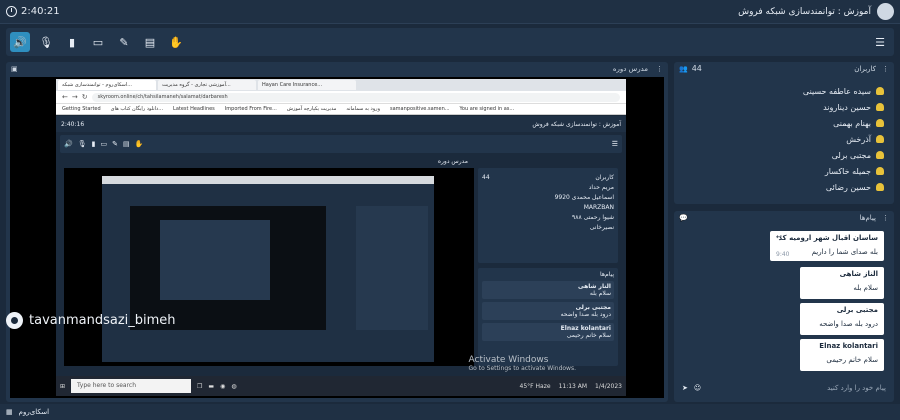 The image size is (900, 420). What do you see at coordinates (851, 155) in the screenshot?
I see `user-name: مجتبی برلی` at bounding box center [851, 155].